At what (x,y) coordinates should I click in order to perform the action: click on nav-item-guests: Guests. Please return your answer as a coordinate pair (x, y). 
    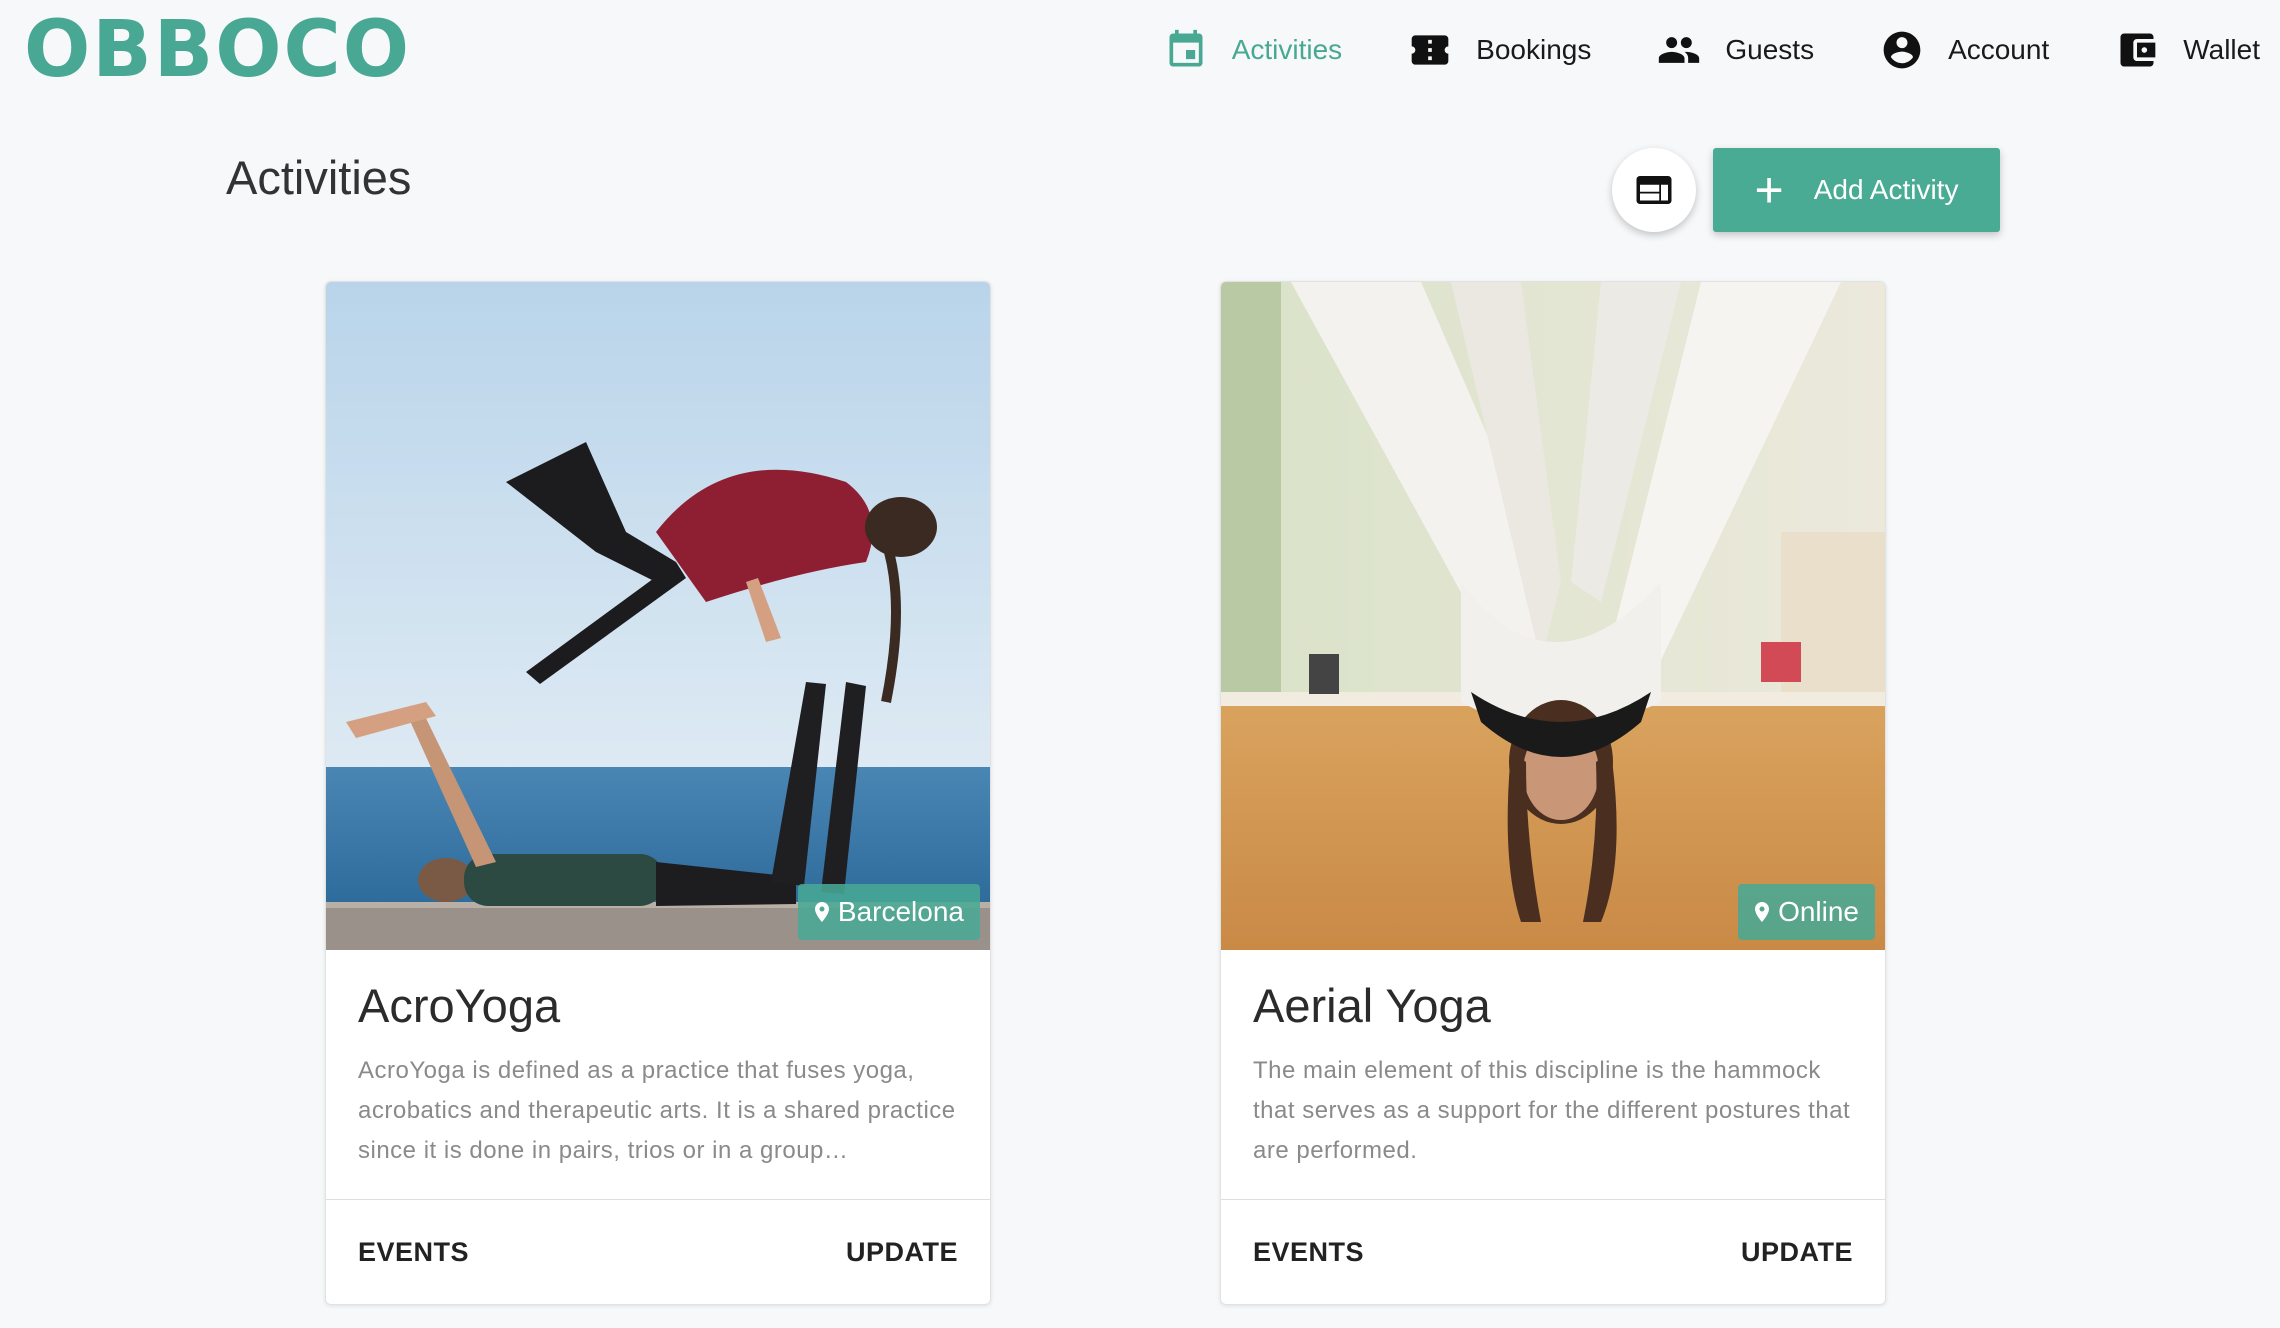
    Looking at the image, I should click on (1735, 50).